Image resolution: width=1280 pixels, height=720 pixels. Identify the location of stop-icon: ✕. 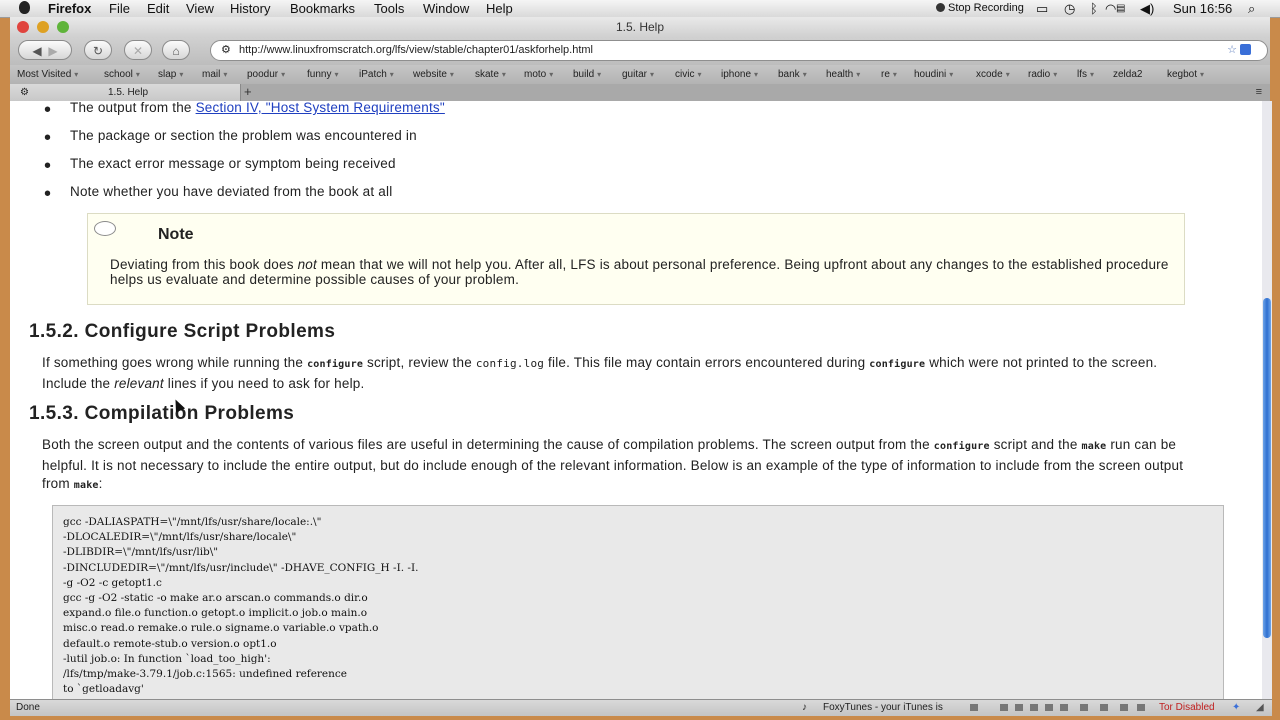
(138, 51).